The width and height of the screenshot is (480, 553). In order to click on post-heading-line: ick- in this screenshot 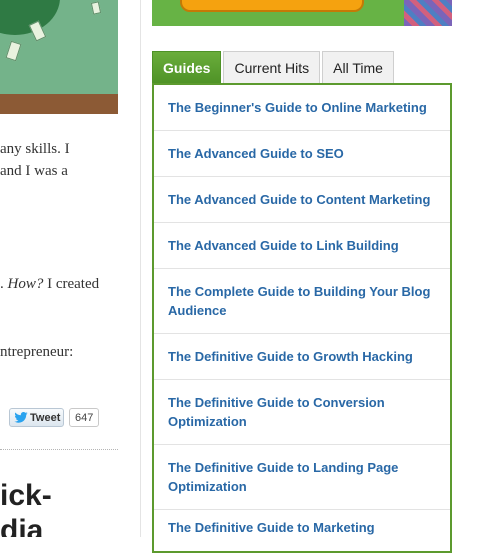, I will do `click(26, 496)`.